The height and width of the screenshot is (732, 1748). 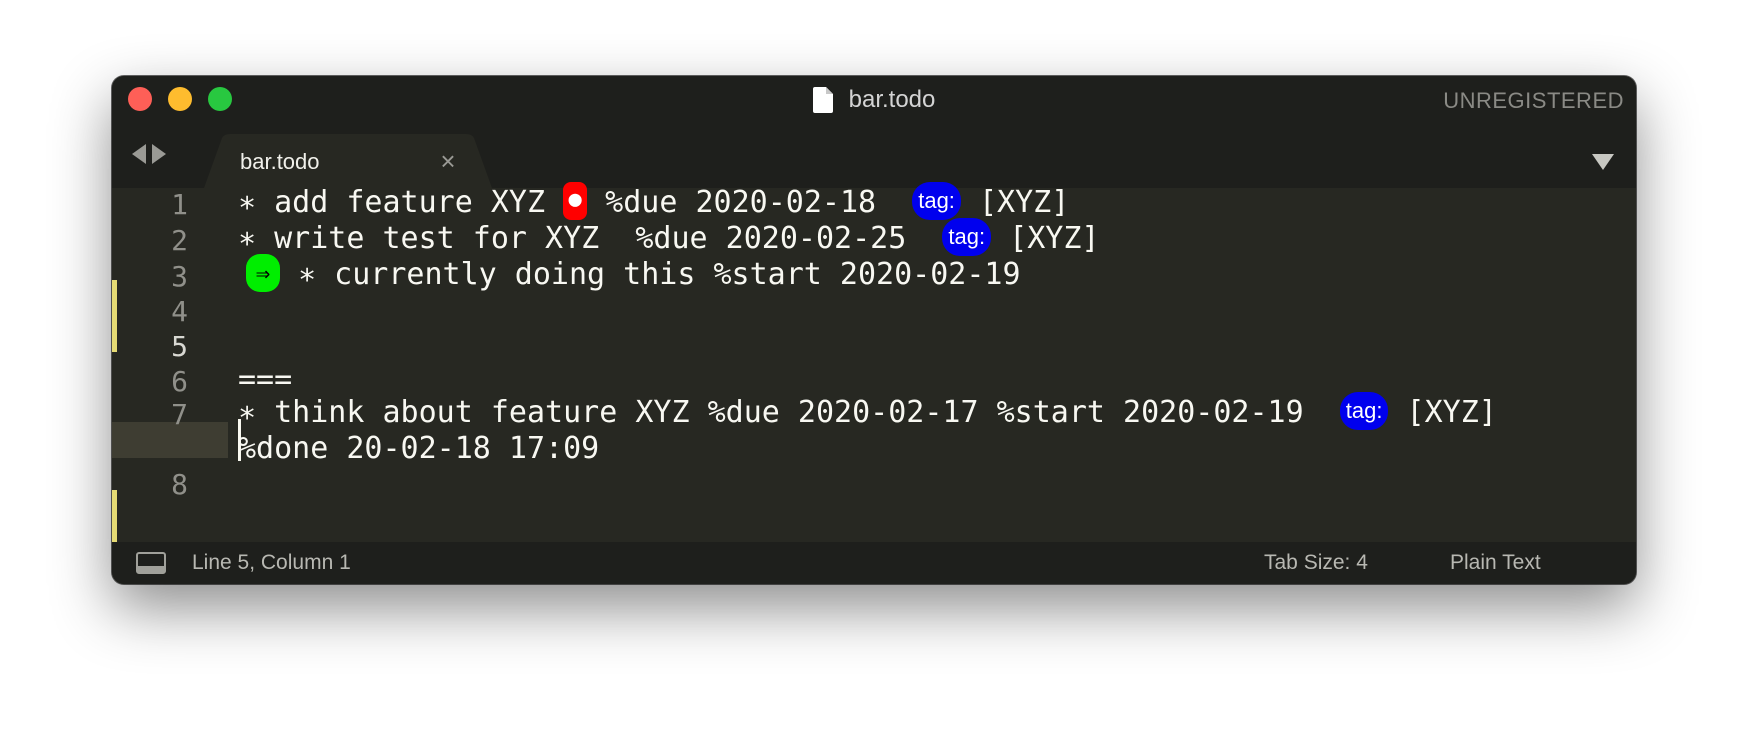 I want to click on unregistered-label: UNREGISTERED, so click(x=1533, y=100).